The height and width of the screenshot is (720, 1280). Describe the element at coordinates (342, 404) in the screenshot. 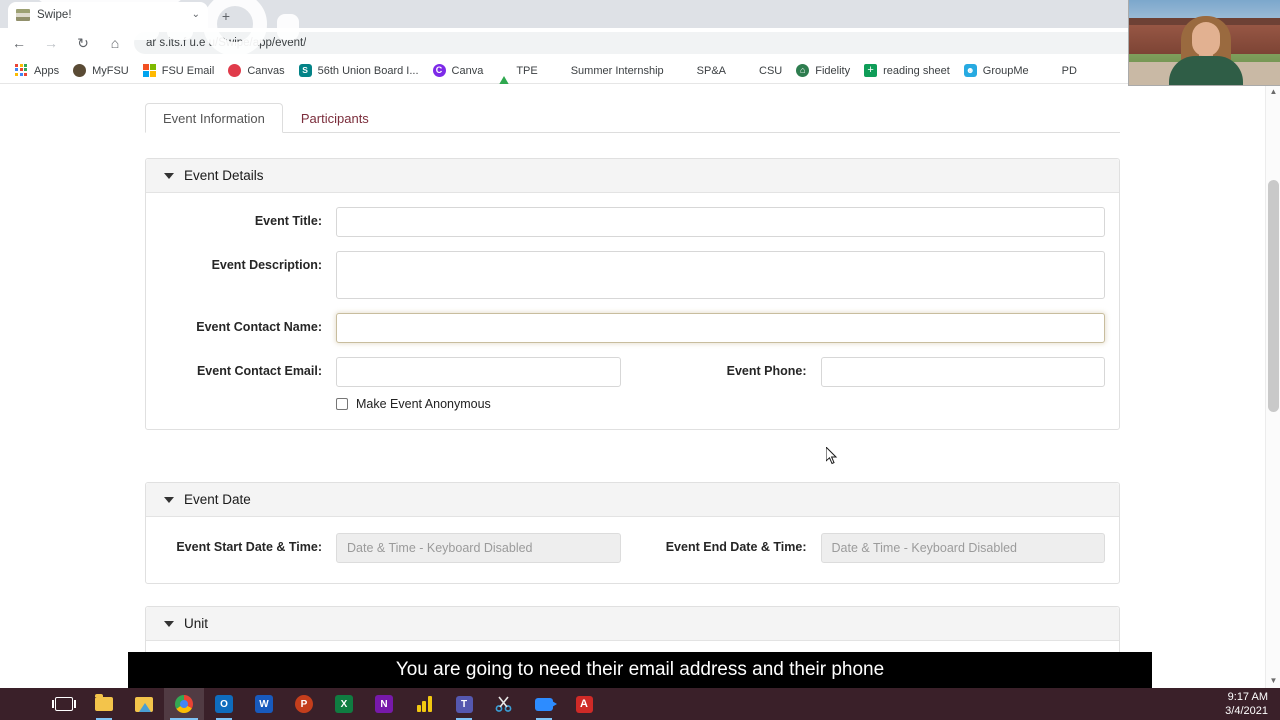

I see `make-event-anonymous-checkbox` at that location.